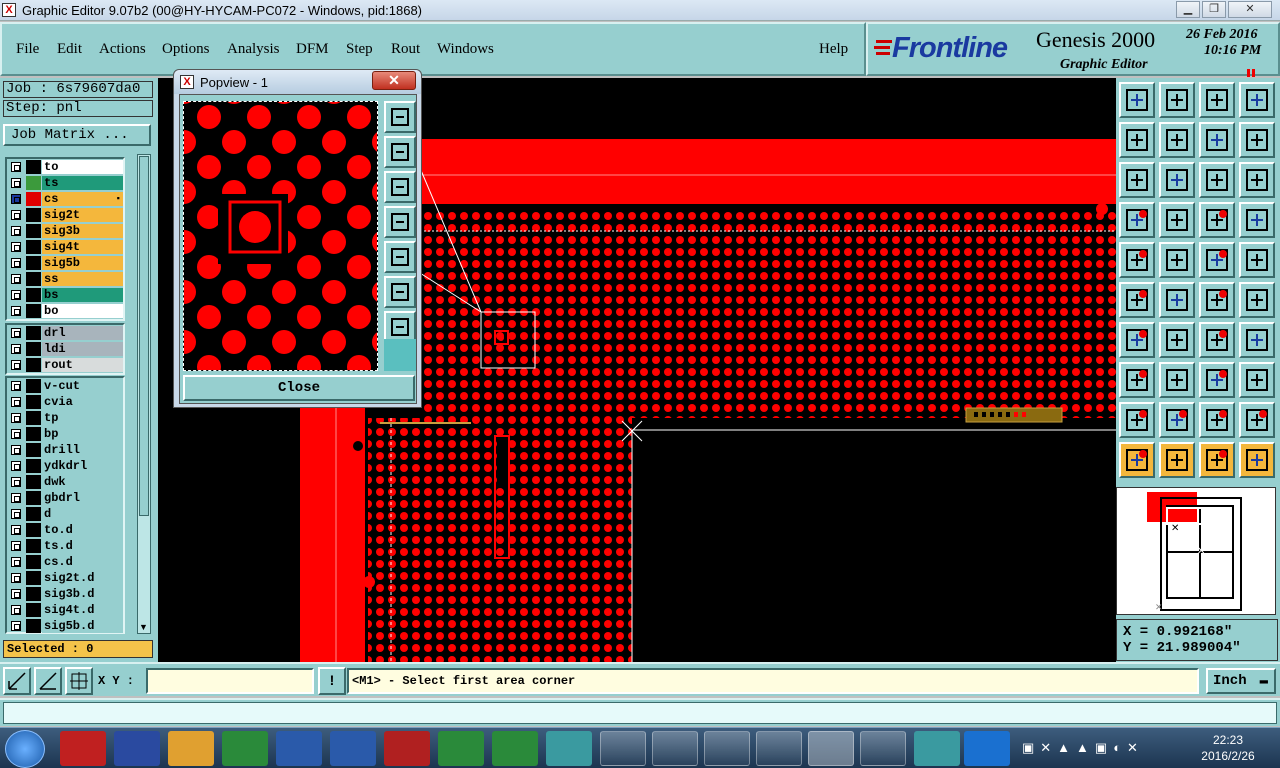 Image resolution: width=1280 pixels, height=768 pixels. What do you see at coordinates (1177, 220) in the screenshot?
I see `grid-icon` at bounding box center [1177, 220].